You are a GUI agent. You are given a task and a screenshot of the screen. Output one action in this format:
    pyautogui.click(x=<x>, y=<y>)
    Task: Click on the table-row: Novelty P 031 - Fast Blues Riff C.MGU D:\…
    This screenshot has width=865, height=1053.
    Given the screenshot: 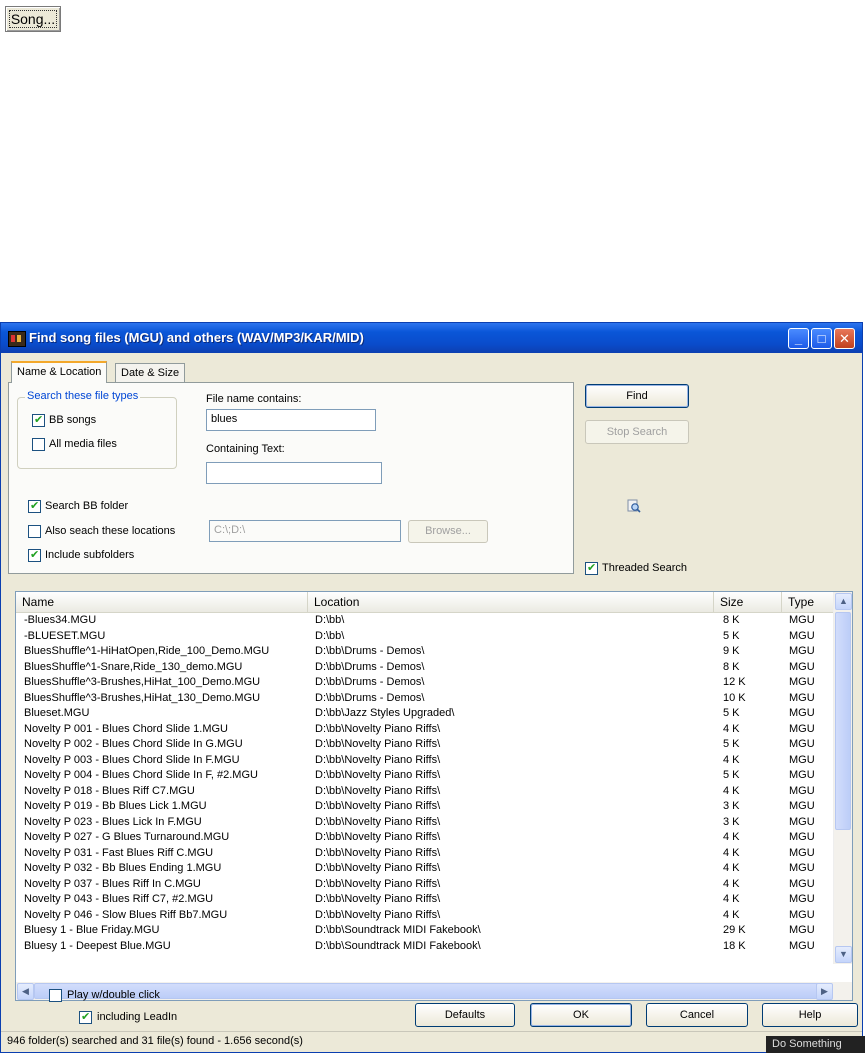 What is the action you would take?
    pyautogui.click(x=425, y=854)
    